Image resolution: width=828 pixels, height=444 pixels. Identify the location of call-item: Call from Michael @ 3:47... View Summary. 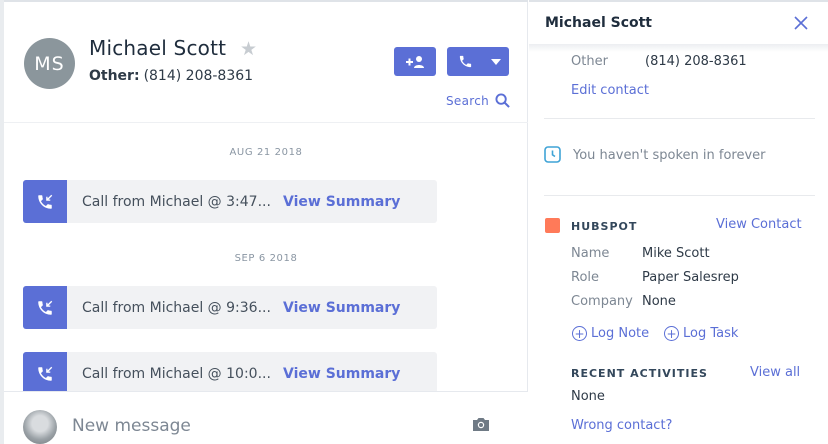
(230, 201).